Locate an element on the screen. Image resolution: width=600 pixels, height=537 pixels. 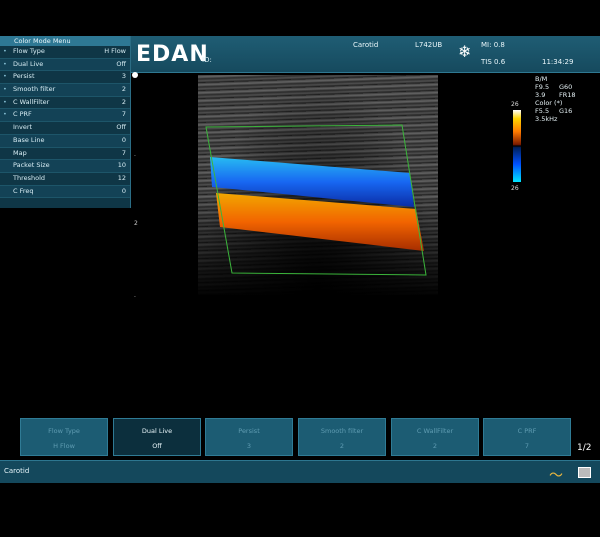
menu-item: • C WallFilter 2 is located at coordinates (65, 103).